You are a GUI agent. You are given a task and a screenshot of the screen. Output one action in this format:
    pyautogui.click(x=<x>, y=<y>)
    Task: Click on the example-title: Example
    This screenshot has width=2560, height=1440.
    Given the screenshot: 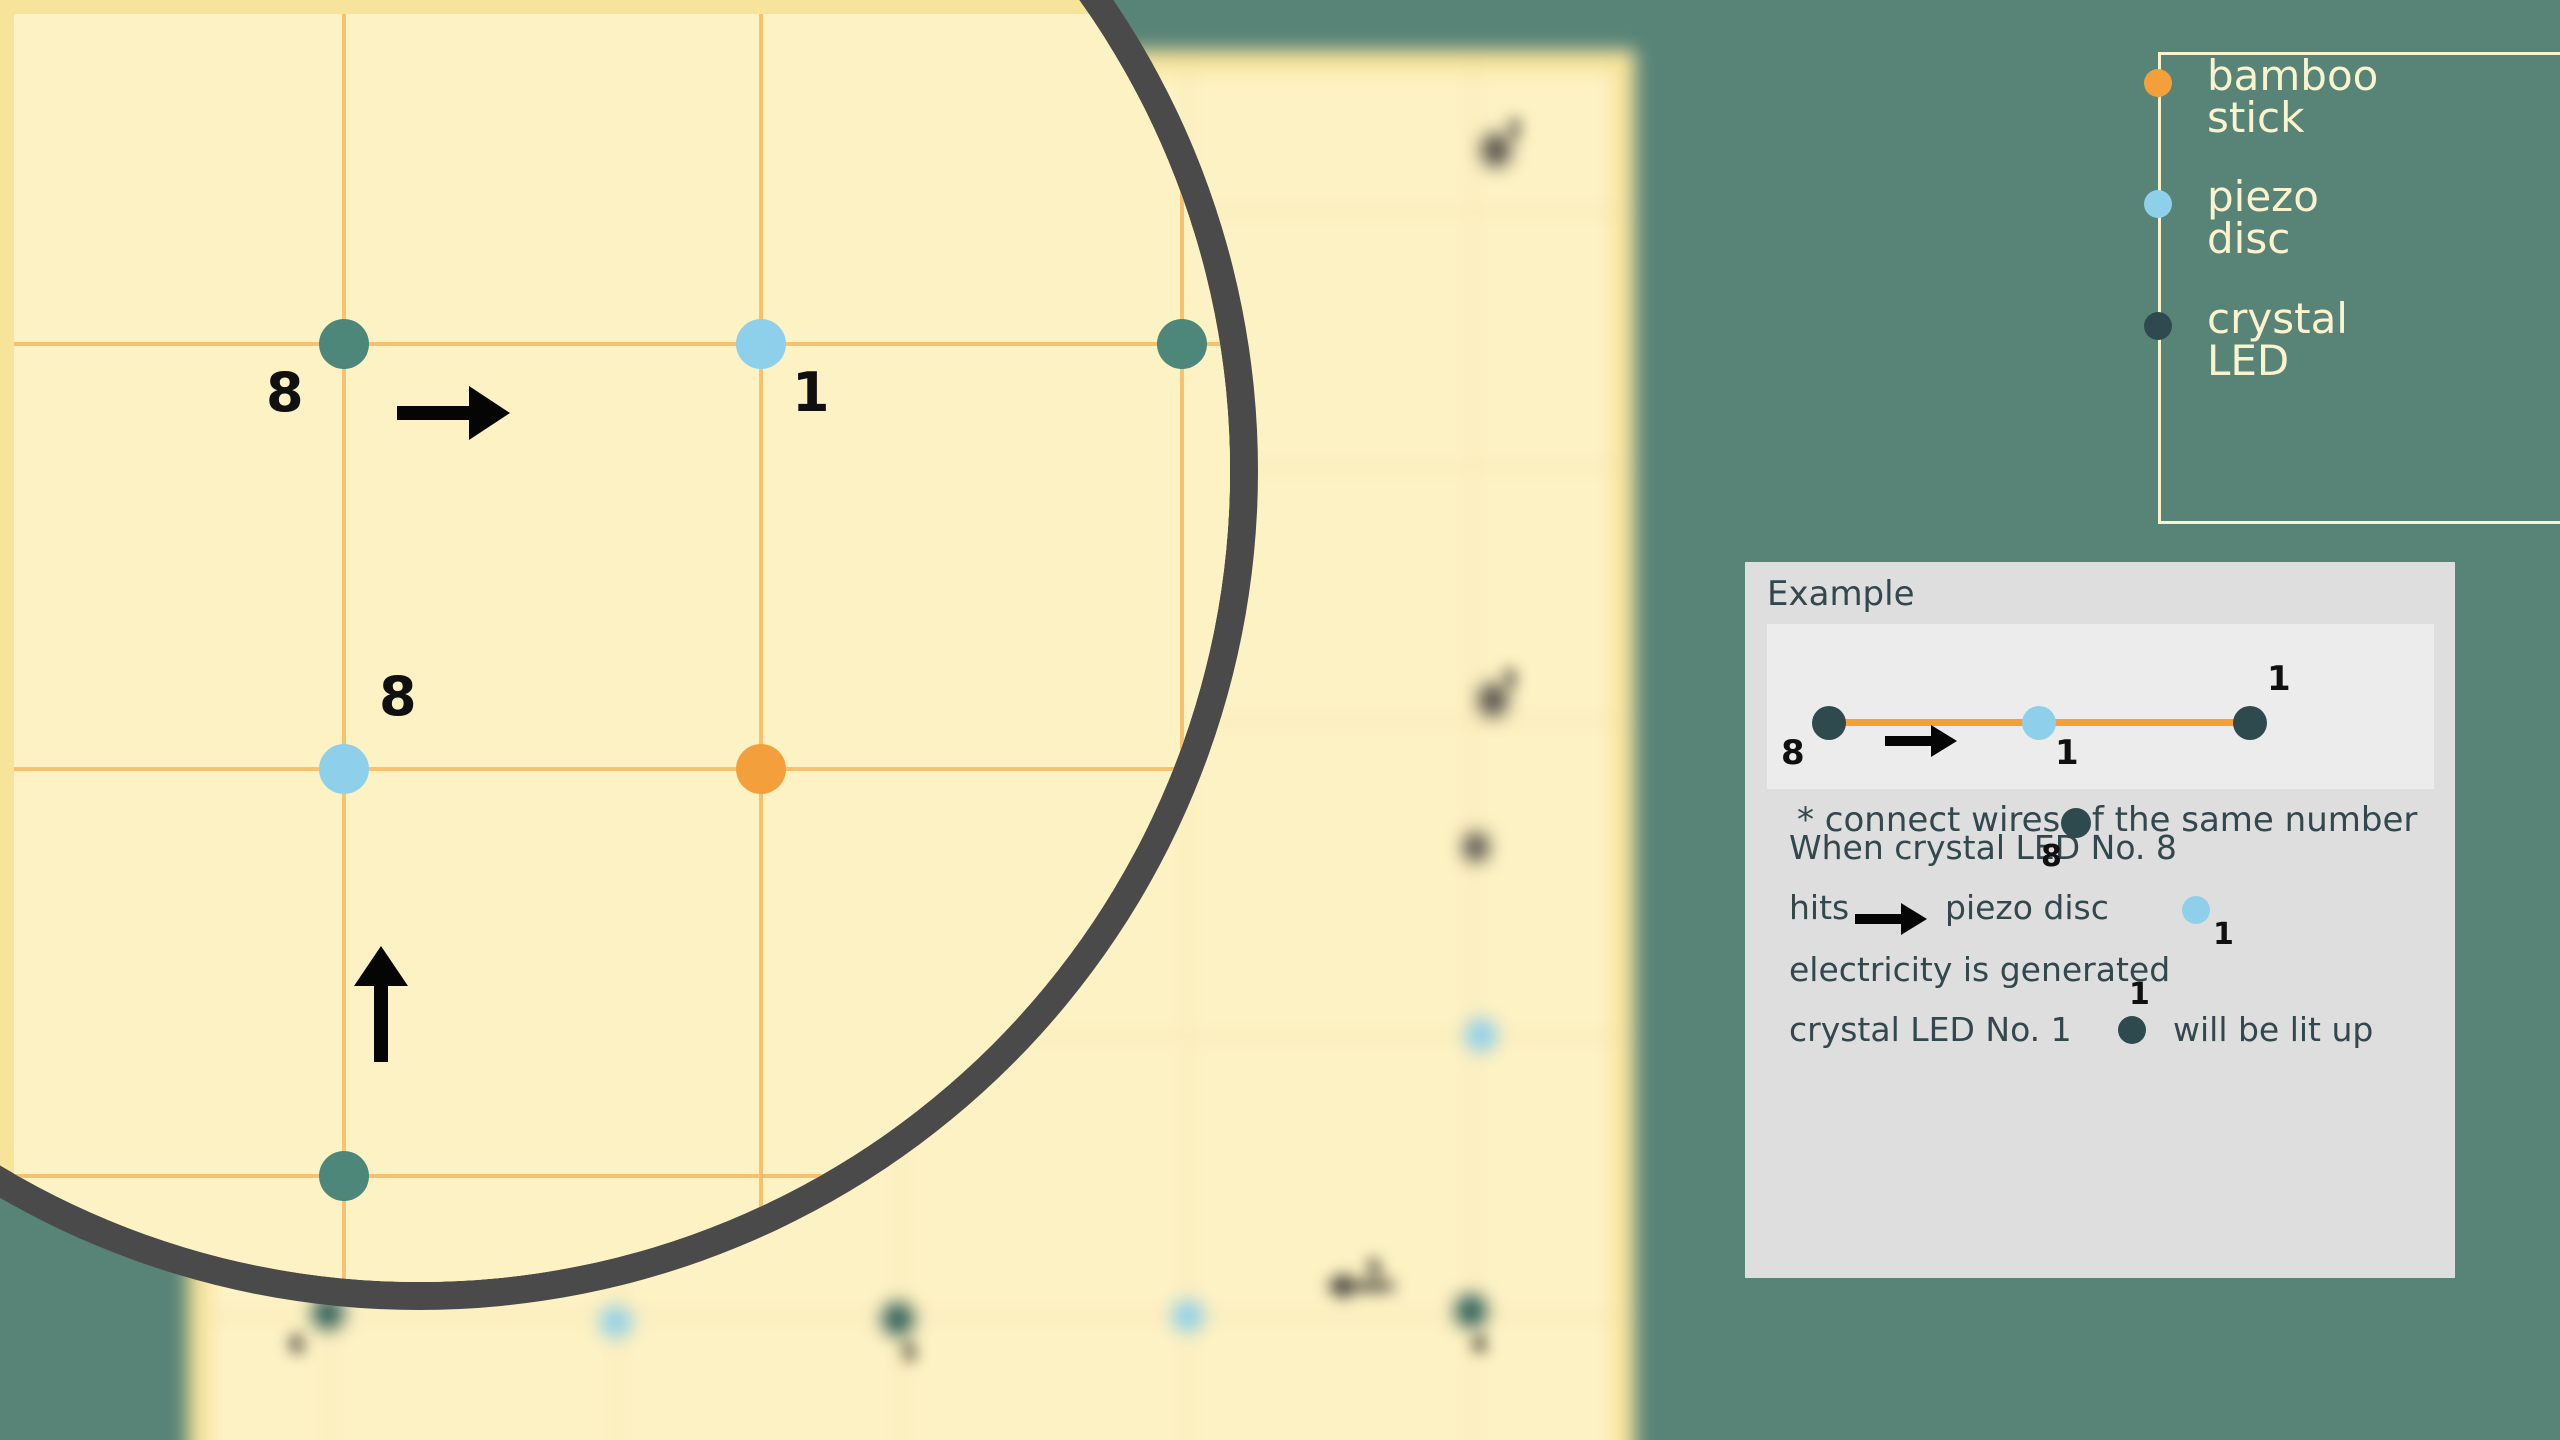 What is the action you would take?
    pyautogui.click(x=1841, y=594)
    